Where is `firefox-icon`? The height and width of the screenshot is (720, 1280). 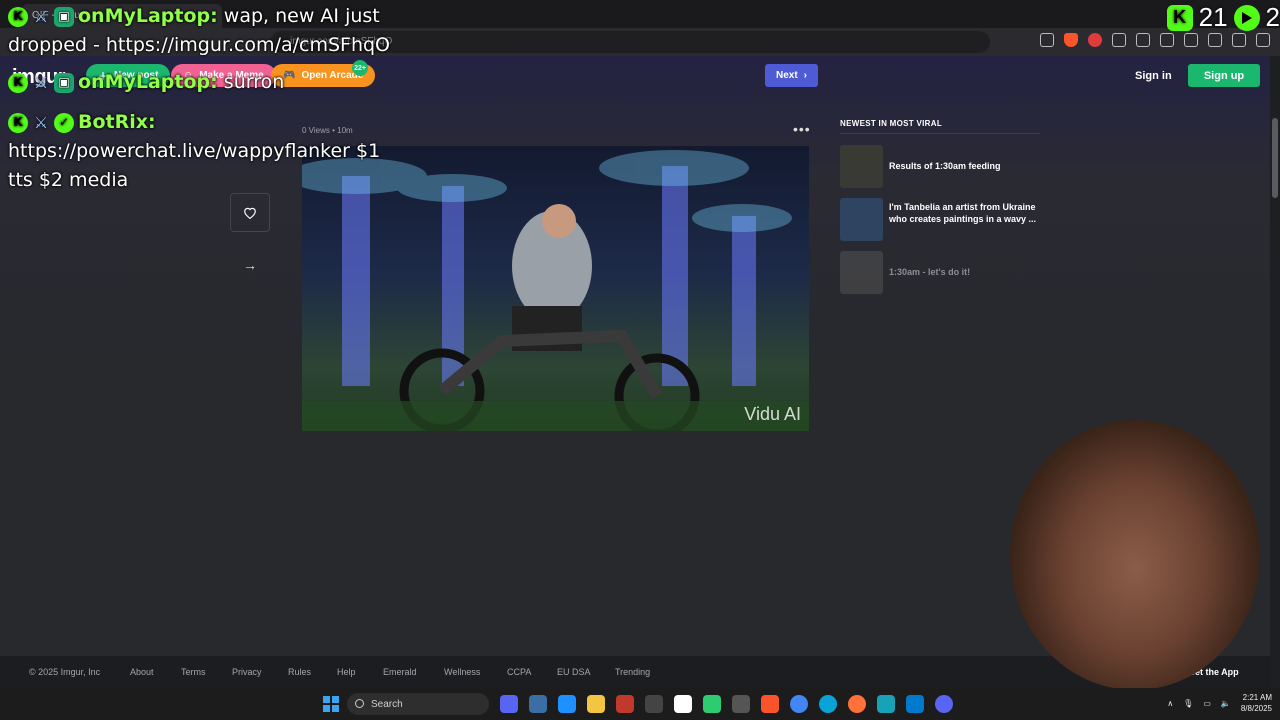
firefox-icon is located at coordinates (857, 704).